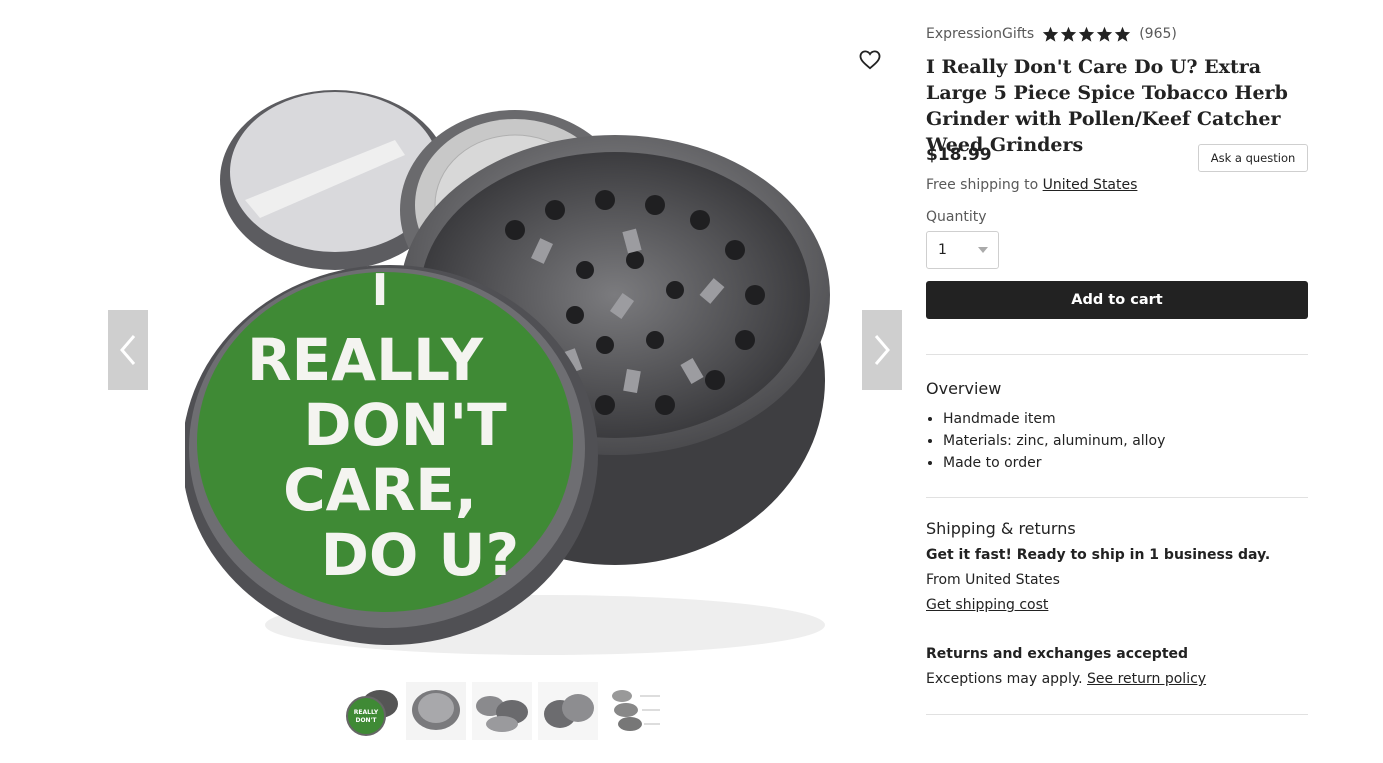  Describe the element at coordinates (1054, 419) in the screenshot. I see `list-item: Handmade item` at that location.